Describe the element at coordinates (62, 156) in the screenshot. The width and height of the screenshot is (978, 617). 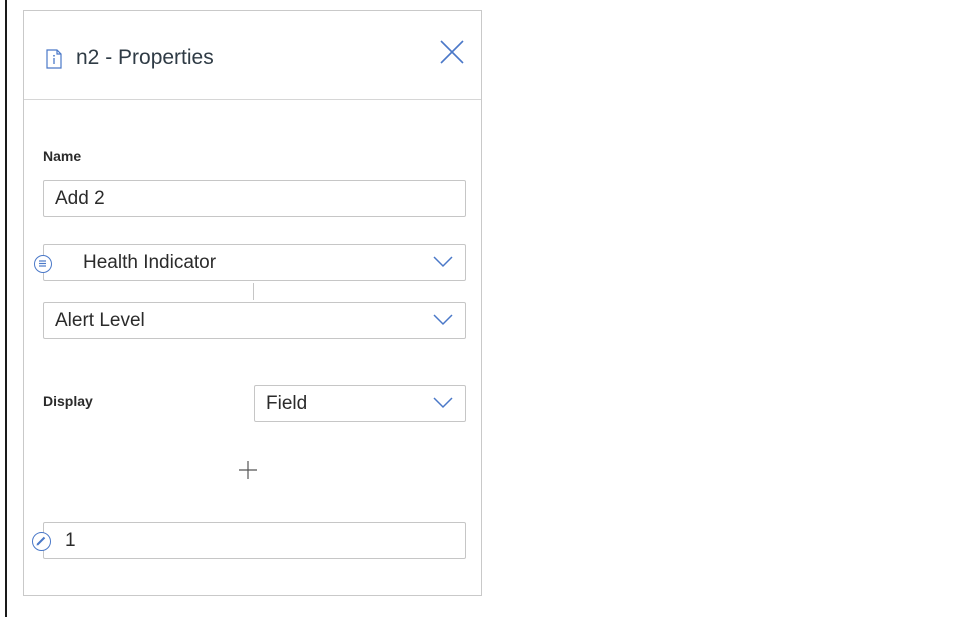
I see `name-label: Name` at that location.